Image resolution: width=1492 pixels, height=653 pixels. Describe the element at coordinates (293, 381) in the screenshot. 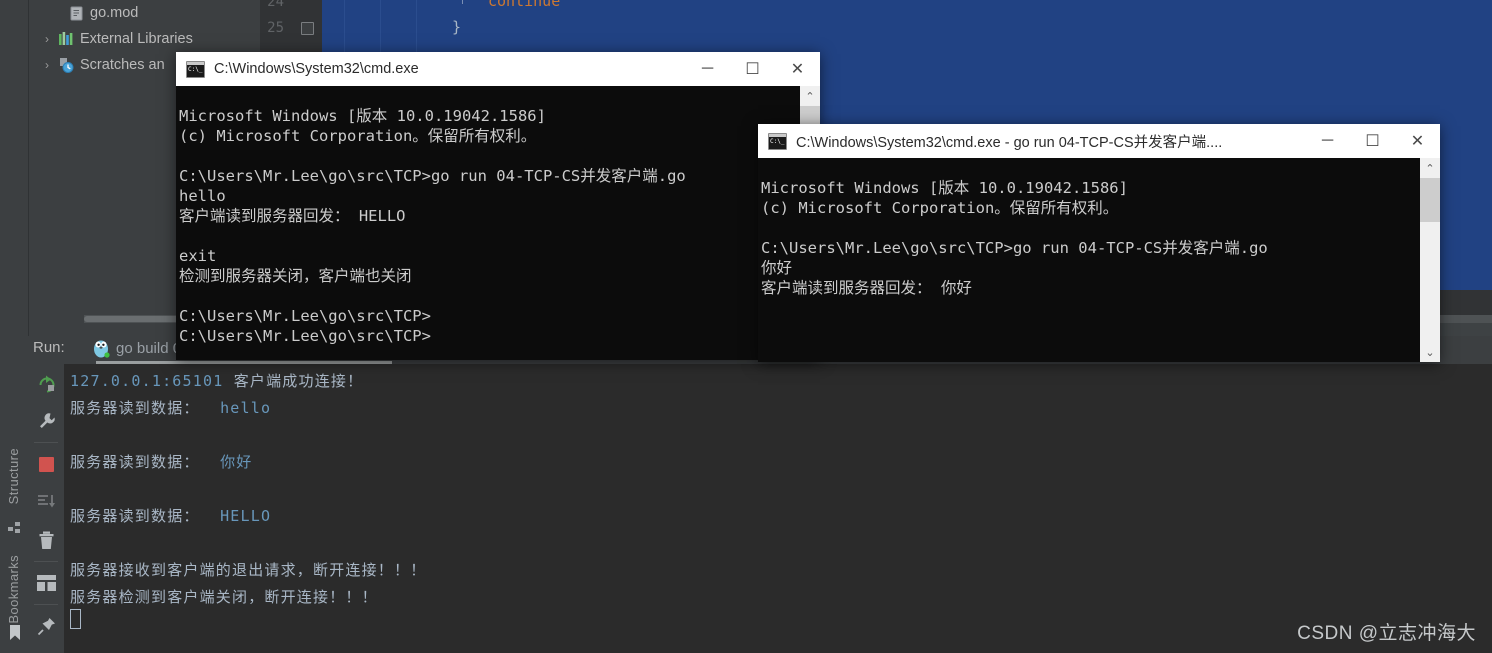

I see `console-text-segment: 客户端成功连接！` at that location.